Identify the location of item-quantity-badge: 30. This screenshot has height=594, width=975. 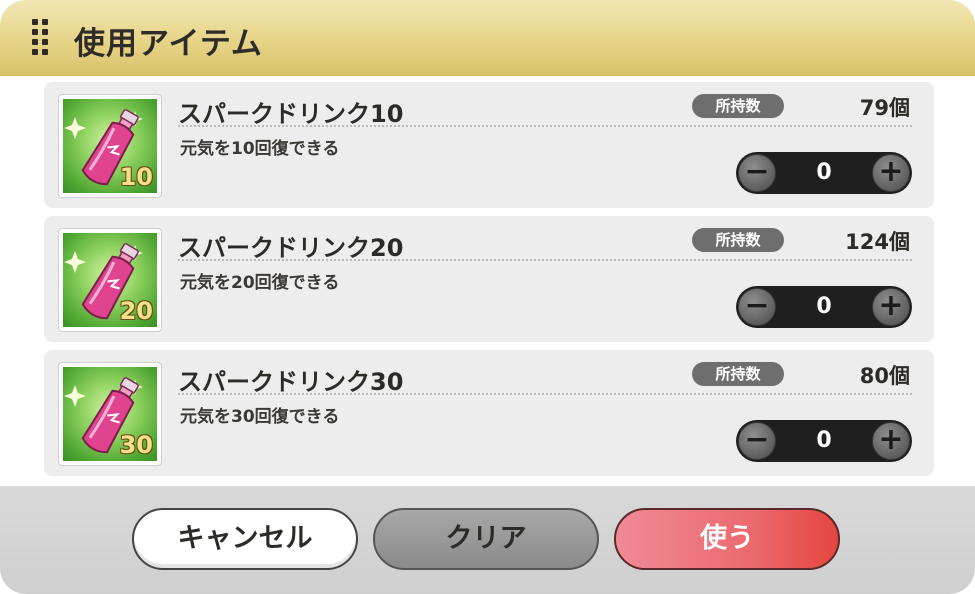
(136, 445).